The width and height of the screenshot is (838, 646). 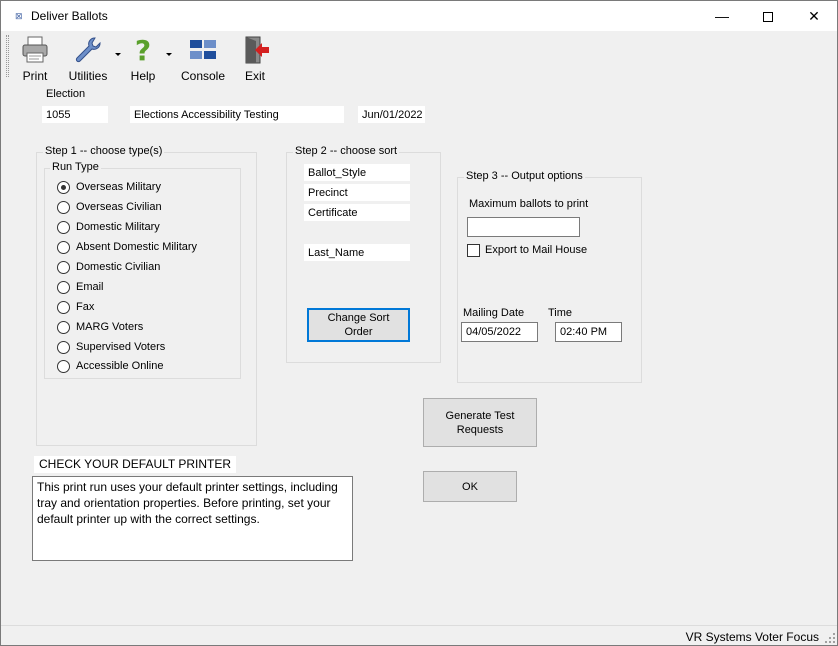 I want to click on export-mail-house-checkbox, so click(x=473, y=250).